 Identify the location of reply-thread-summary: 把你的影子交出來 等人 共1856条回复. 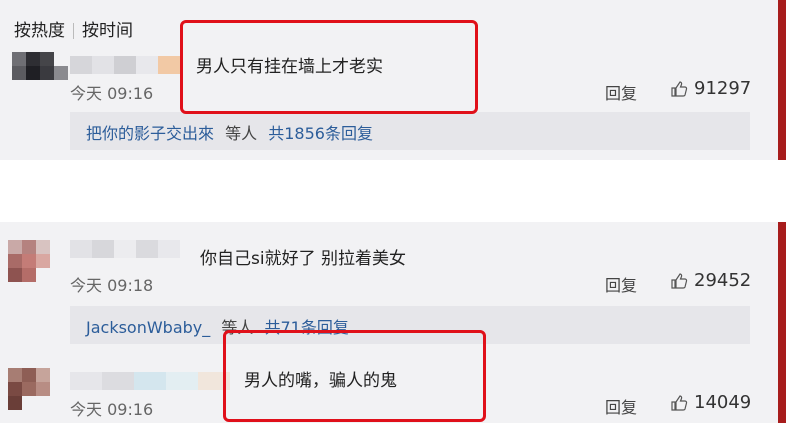
(229, 132).